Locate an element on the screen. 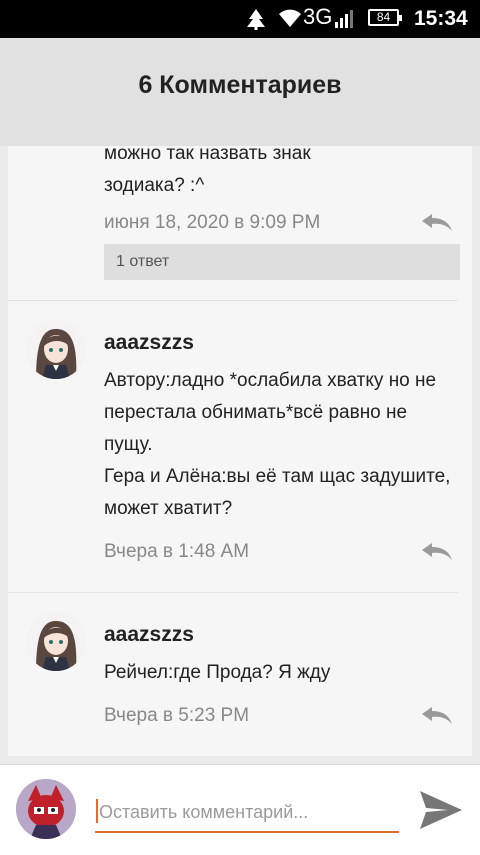 The height and width of the screenshot is (855, 480). comment-input is located at coordinates (247, 813).